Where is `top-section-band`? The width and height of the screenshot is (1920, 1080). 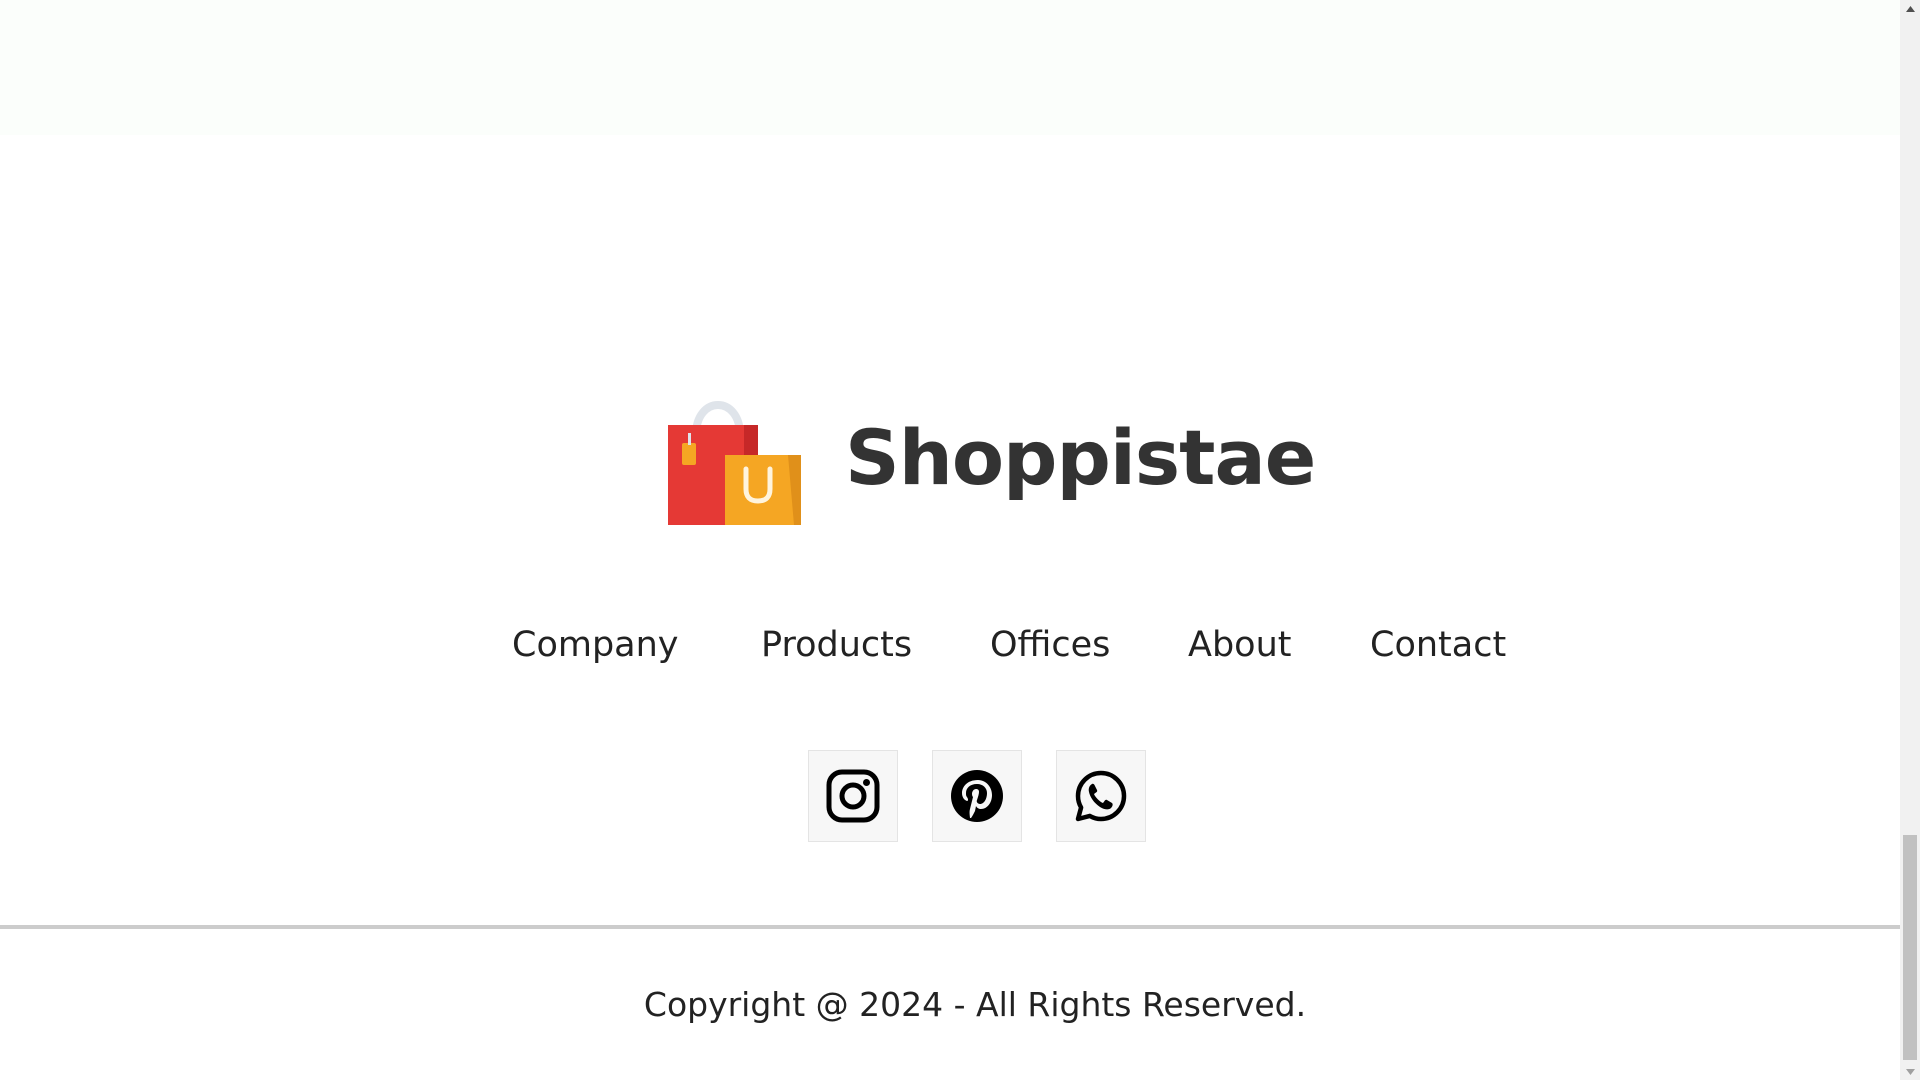 top-section-band is located at coordinates (950, 67).